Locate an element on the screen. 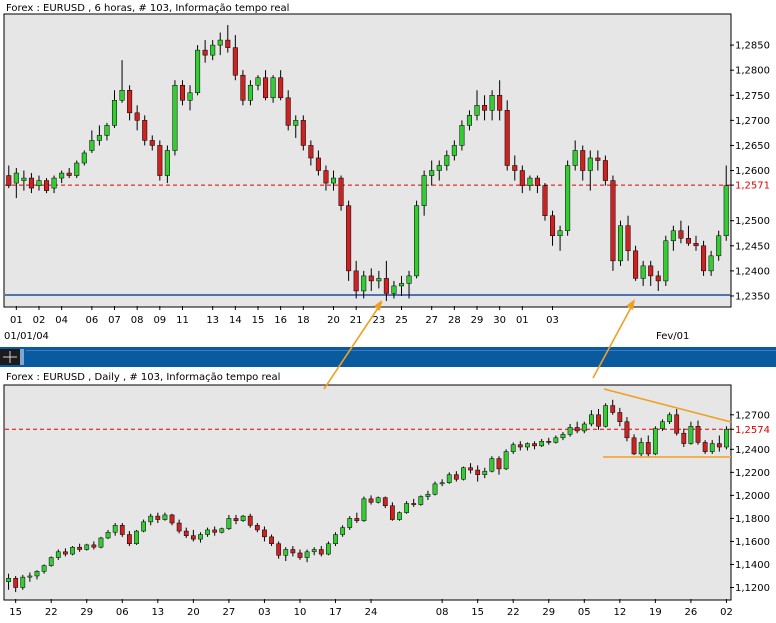 Image resolution: width=776 pixels, height=623 pixels. y-tick-label: 1,2600 is located at coordinates (752, 171).